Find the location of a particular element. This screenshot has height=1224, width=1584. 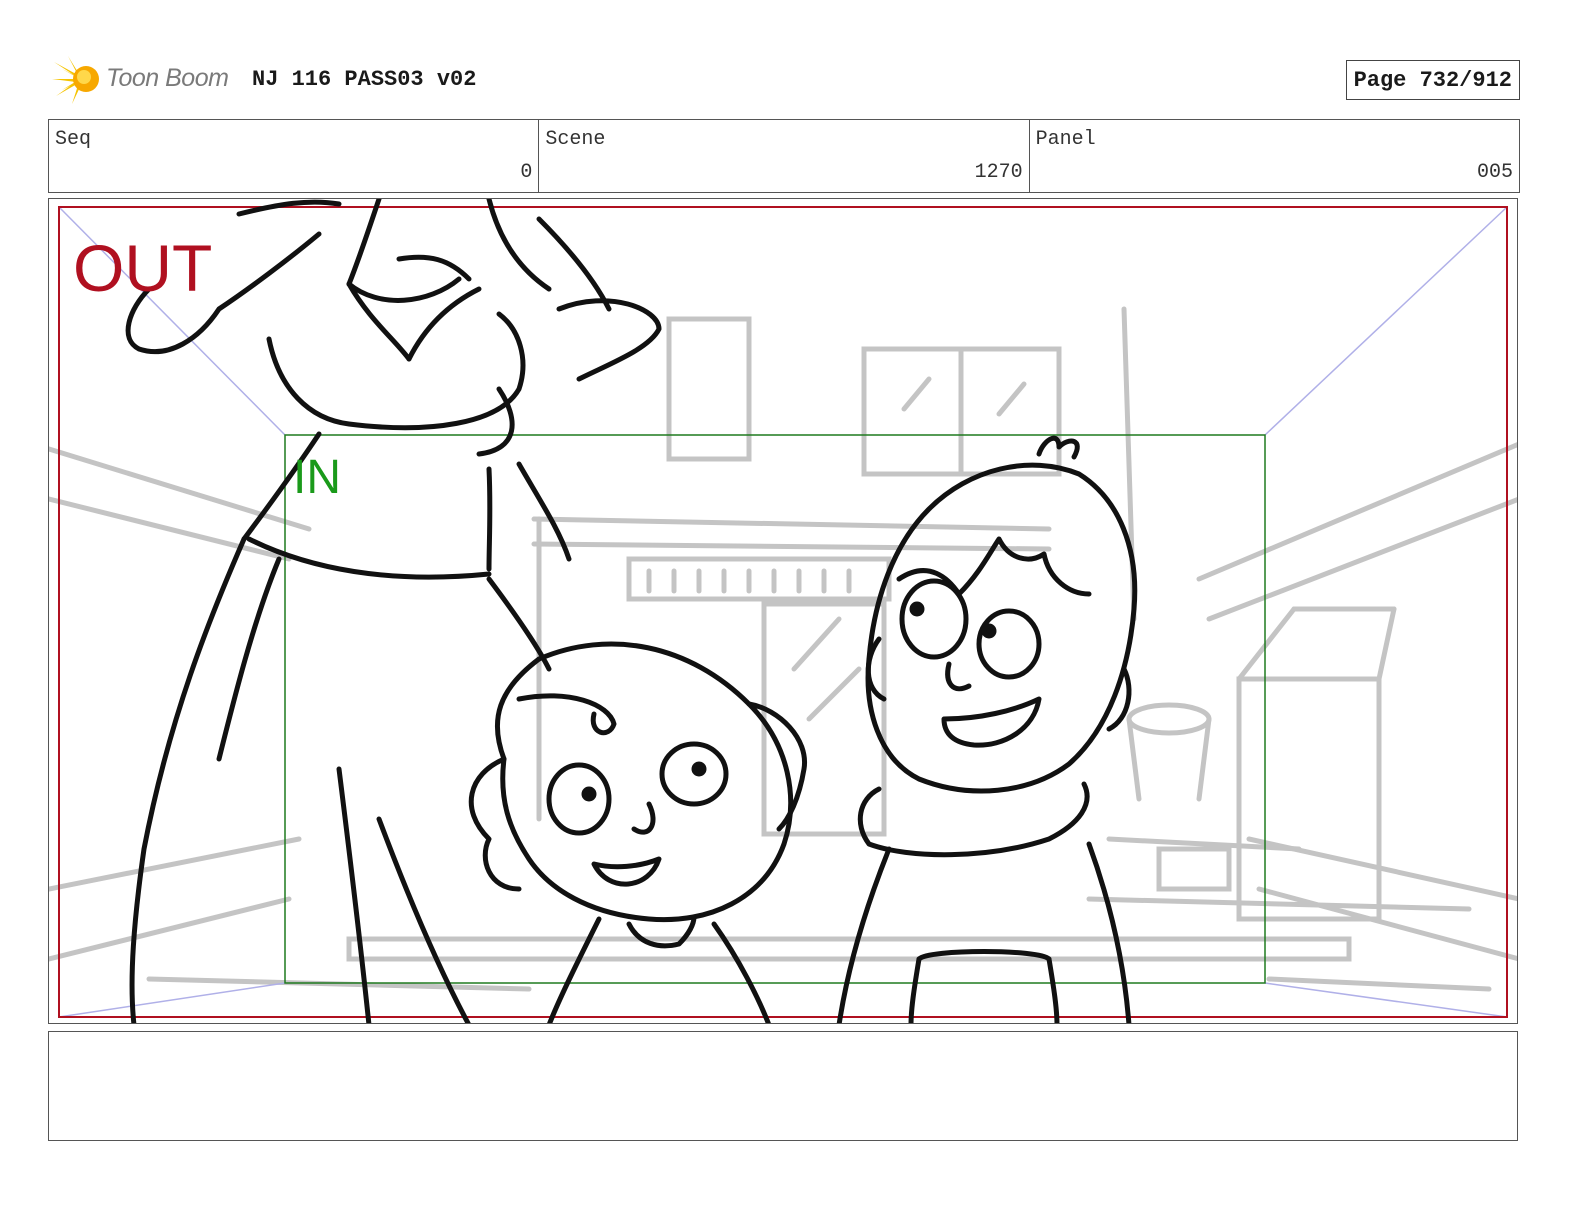

seq-cell: Seq 0 is located at coordinates (294, 156).